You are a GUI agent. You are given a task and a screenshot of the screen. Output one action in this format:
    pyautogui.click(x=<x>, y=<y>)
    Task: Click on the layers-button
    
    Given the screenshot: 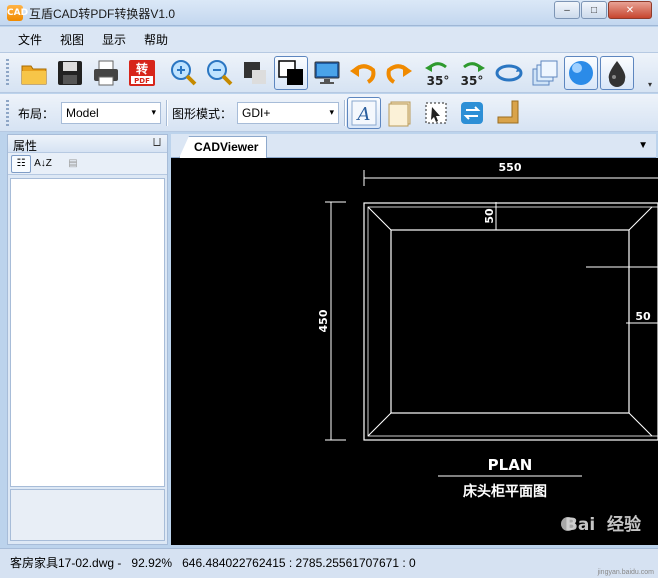 What is the action you would take?
    pyautogui.click(x=545, y=73)
    